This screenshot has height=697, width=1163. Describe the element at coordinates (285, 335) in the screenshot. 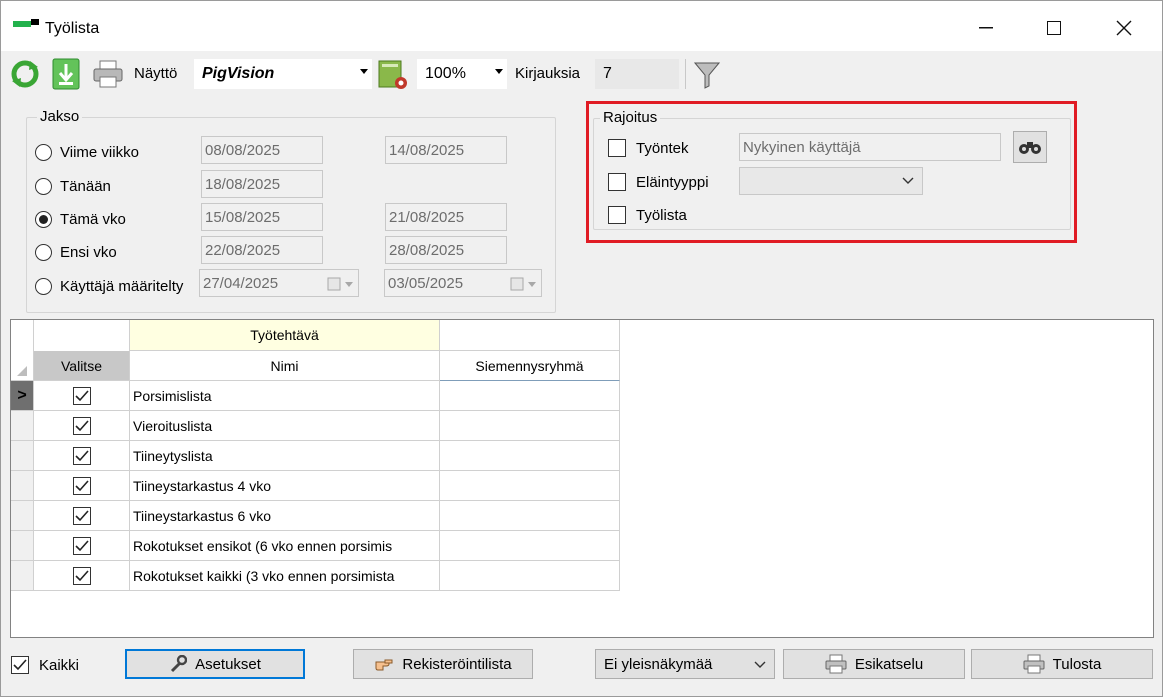

I see `task-band-header: Työtehtävä` at that location.